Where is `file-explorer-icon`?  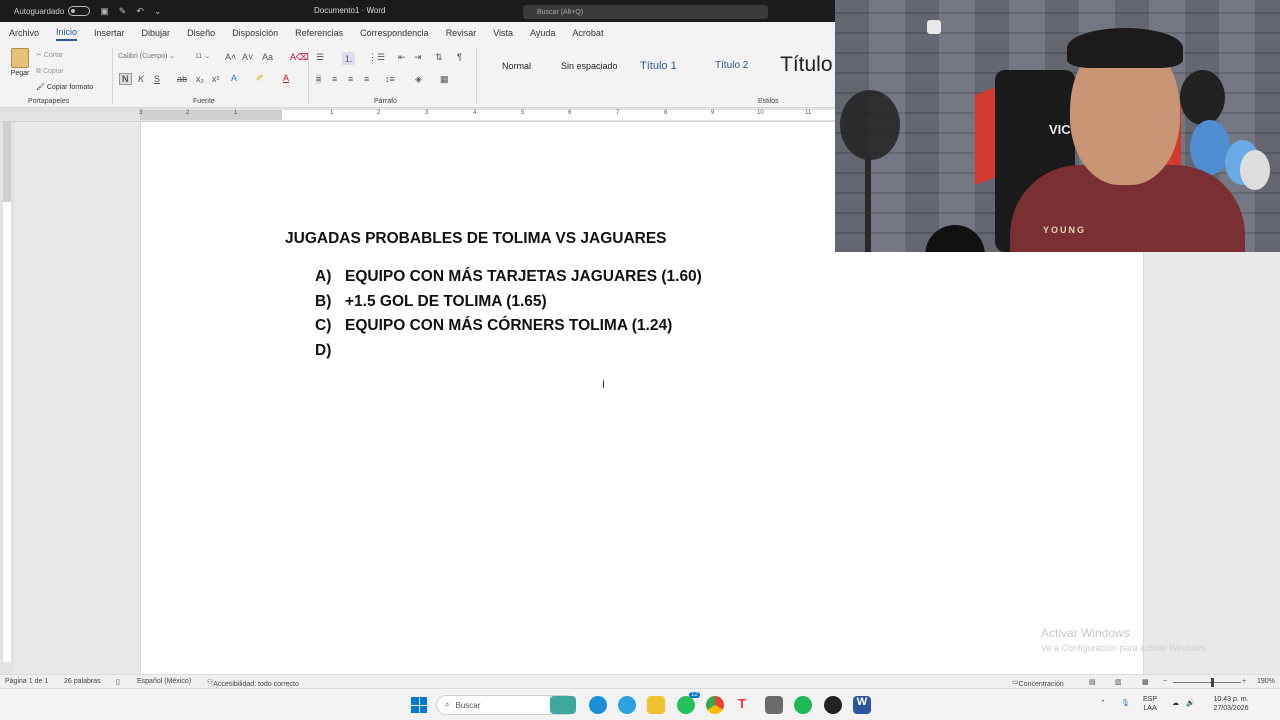
file-explorer-icon is located at coordinates (656, 705).